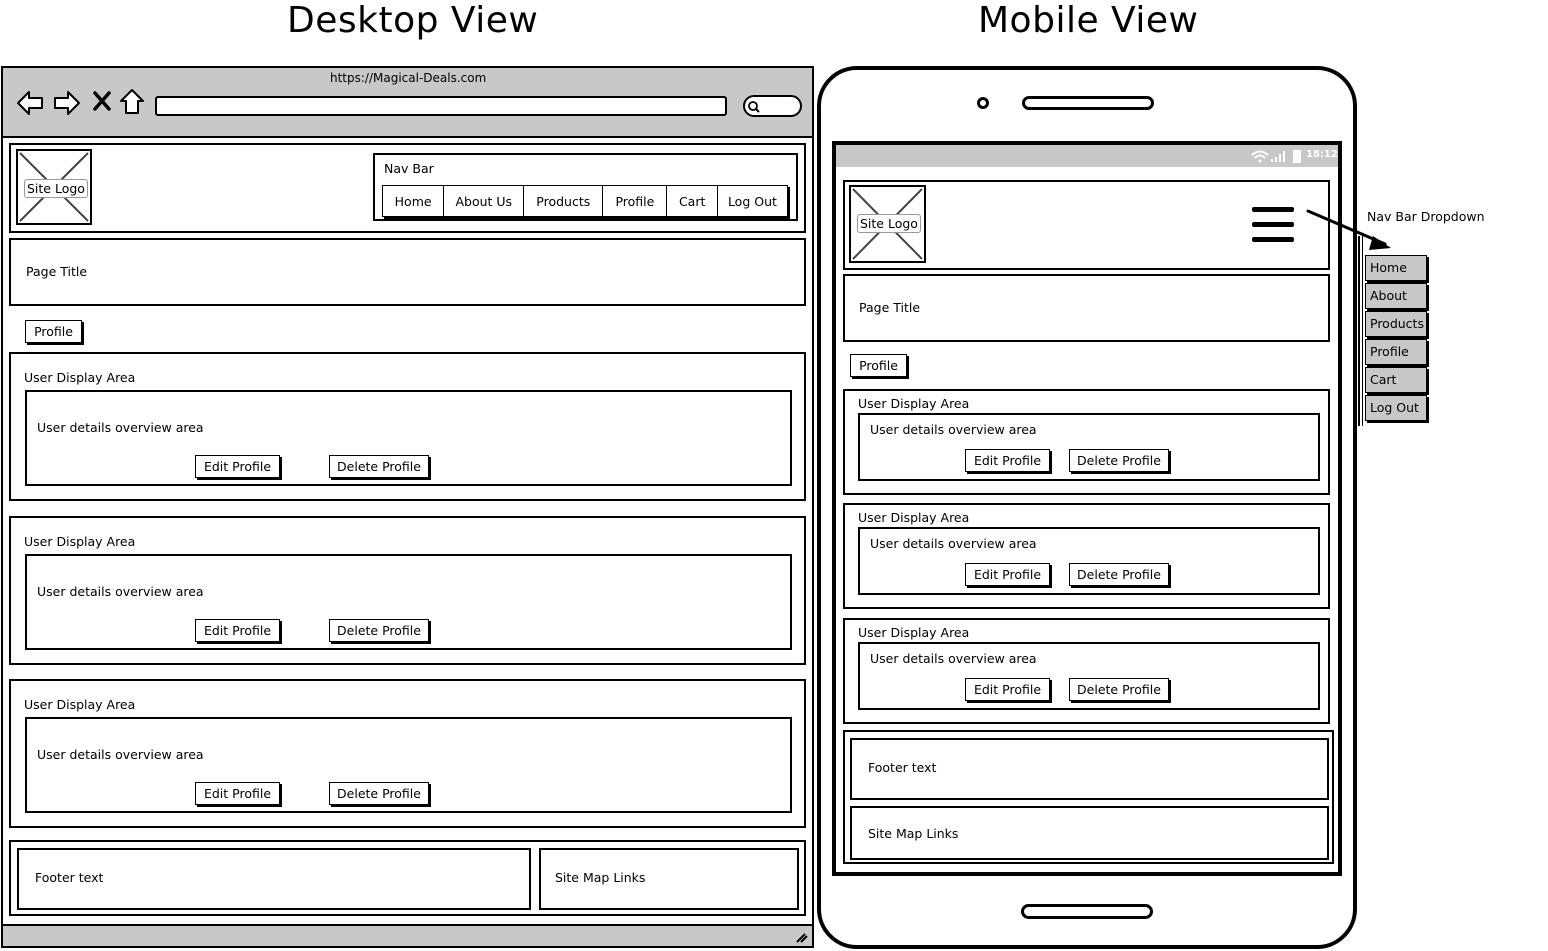  What do you see at coordinates (1396, 304) in the screenshot?
I see `dropdown-item-about-us: About Us` at bounding box center [1396, 304].